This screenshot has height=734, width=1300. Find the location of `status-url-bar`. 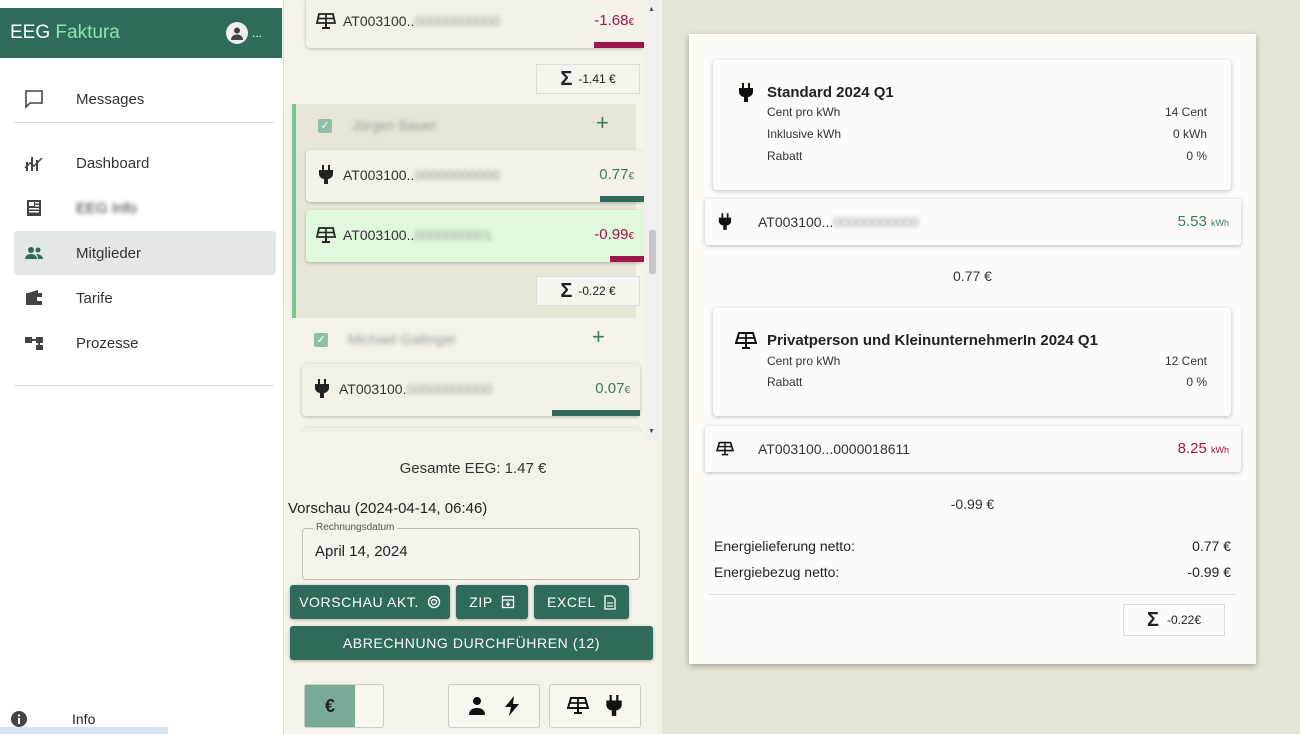

status-url-bar is located at coordinates (84, 730).